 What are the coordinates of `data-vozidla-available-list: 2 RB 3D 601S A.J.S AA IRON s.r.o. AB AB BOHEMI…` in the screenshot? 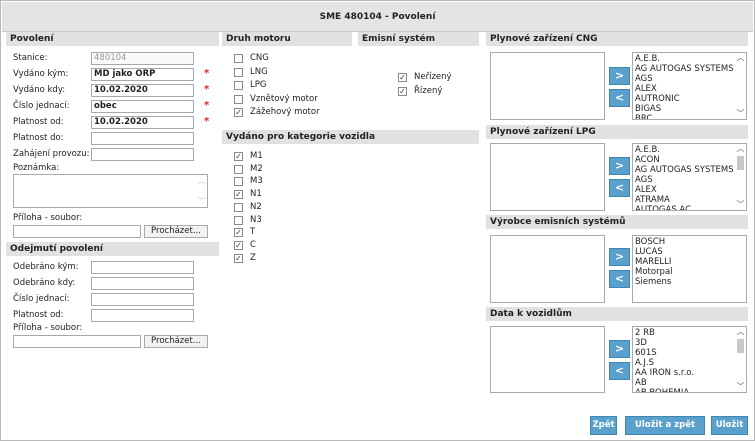 It's located at (689, 359).